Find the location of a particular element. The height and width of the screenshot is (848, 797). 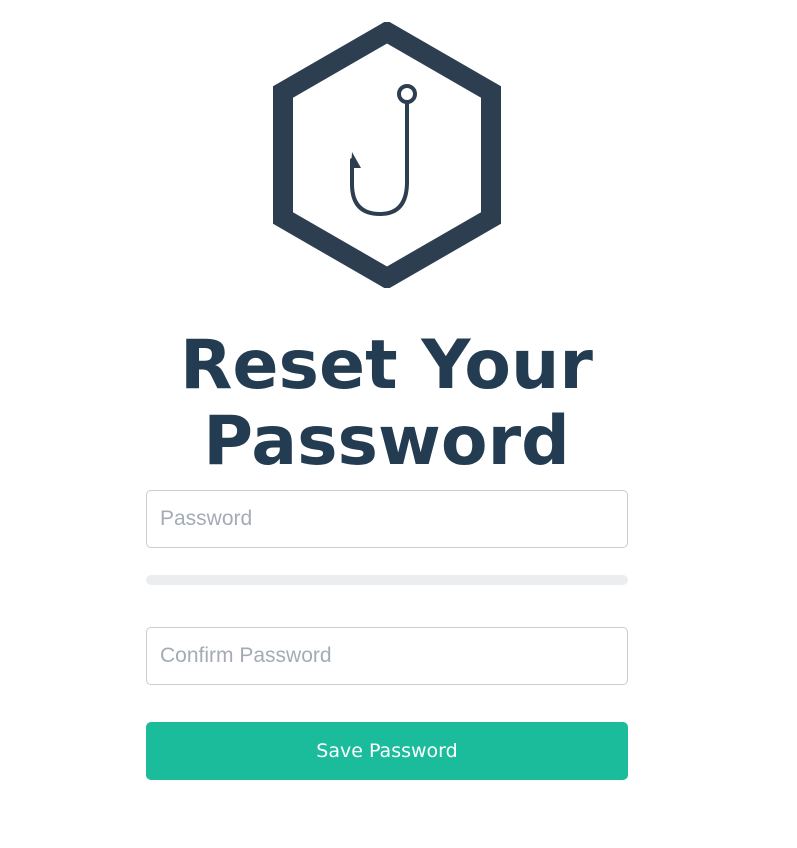

hook-barb is located at coordinates (356, 160).